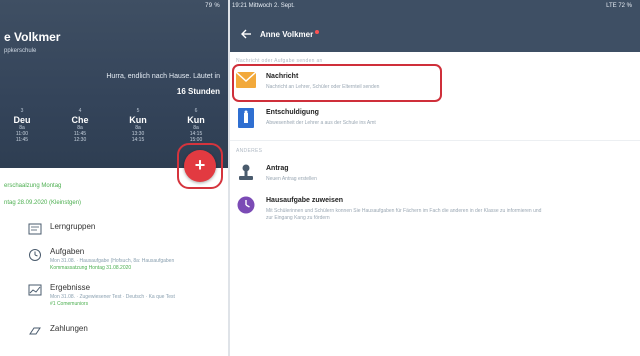 The height and width of the screenshot is (356, 640). I want to click on option-highlight, so click(337, 83).